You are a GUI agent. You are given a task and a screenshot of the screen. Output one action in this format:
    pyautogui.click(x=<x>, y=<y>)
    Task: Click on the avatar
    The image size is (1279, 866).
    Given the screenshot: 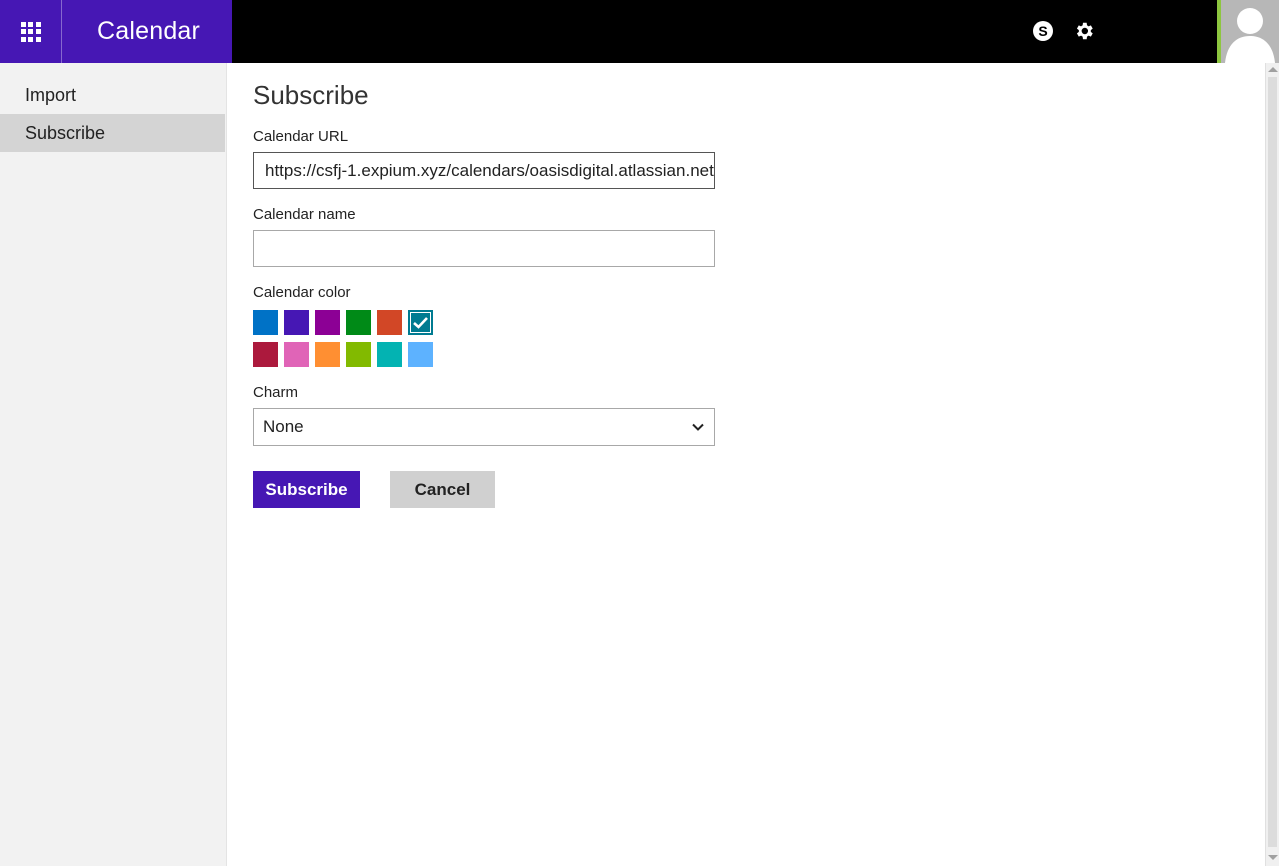 What is the action you would take?
    pyautogui.click(x=1250, y=31)
    